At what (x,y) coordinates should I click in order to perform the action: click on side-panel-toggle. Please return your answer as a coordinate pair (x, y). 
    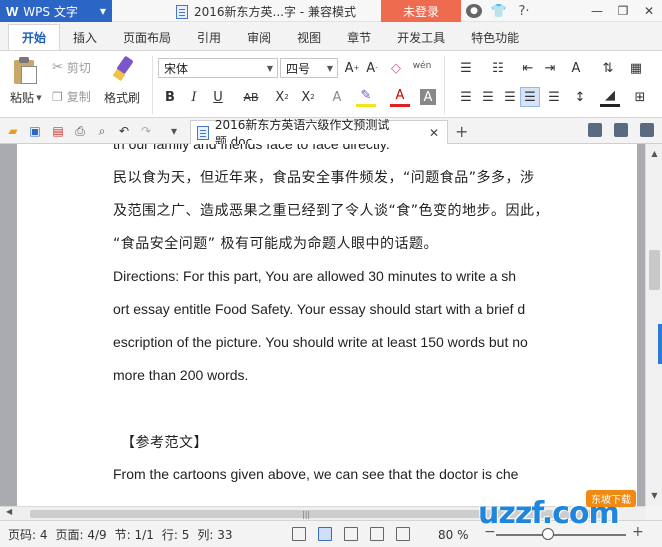
    Looking at the image, I should click on (660, 344).